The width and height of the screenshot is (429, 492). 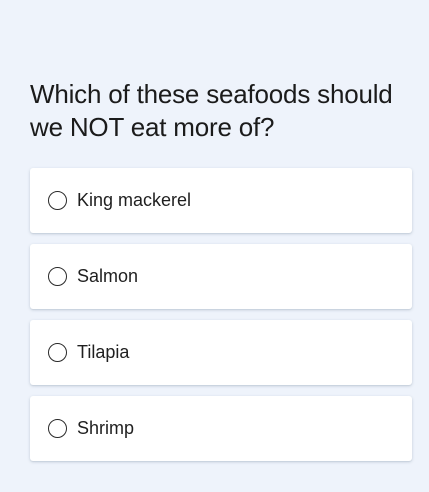 What do you see at coordinates (221, 276) in the screenshot?
I see `option-salmon: Salmon` at bounding box center [221, 276].